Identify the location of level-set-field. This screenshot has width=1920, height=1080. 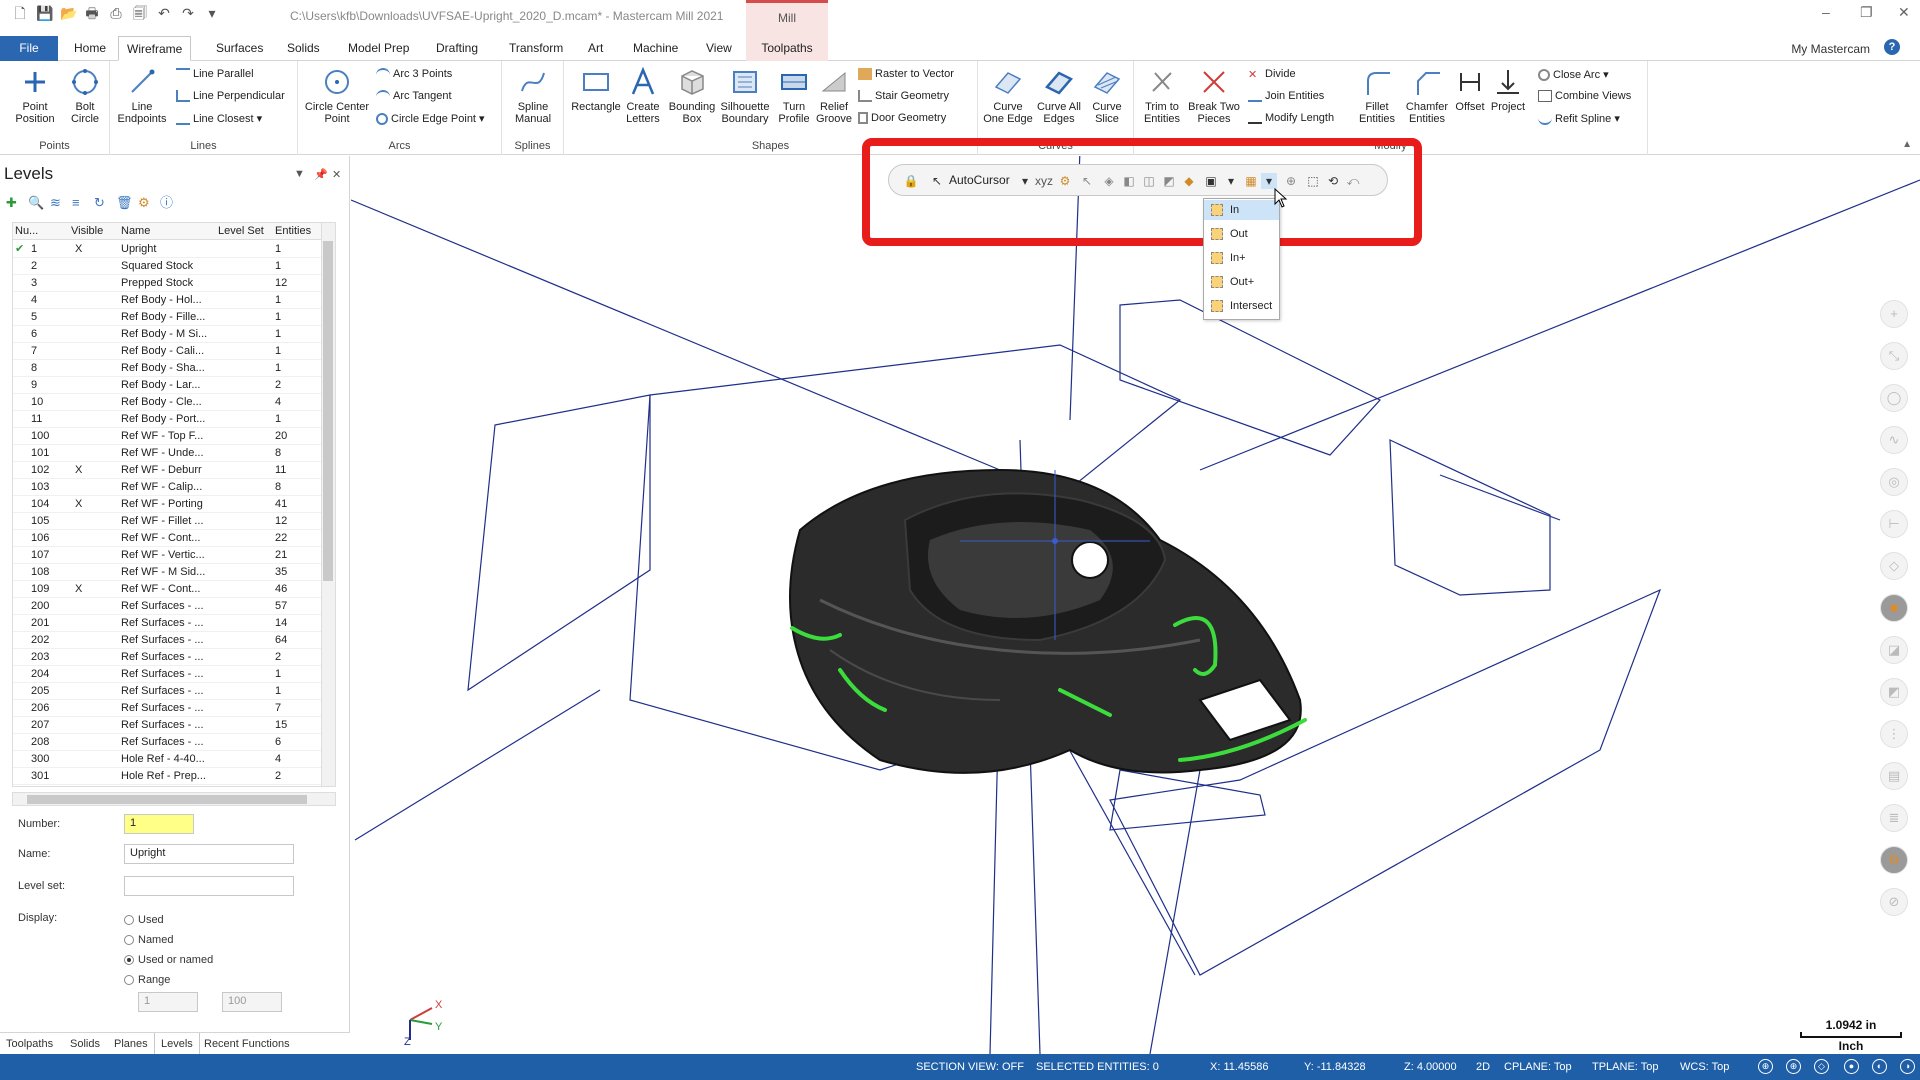
(209, 886).